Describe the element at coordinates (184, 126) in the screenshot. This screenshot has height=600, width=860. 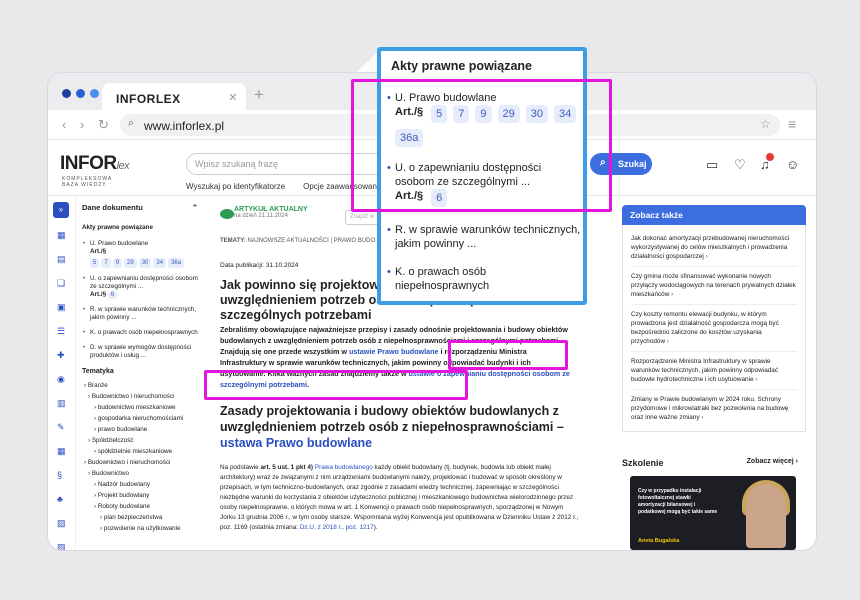
I see `url-text: www.inforlex.pl` at that location.